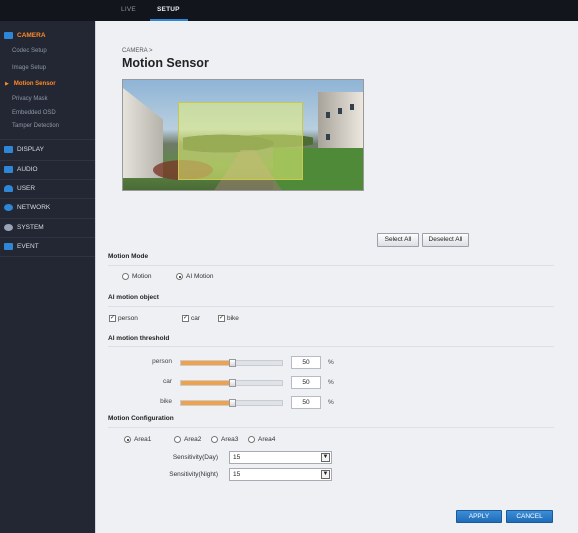 The width and height of the screenshot is (578, 533). What do you see at coordinates (8, 35) in the screenshot?
I see `camera-icon` at bounding box center [8, 35].